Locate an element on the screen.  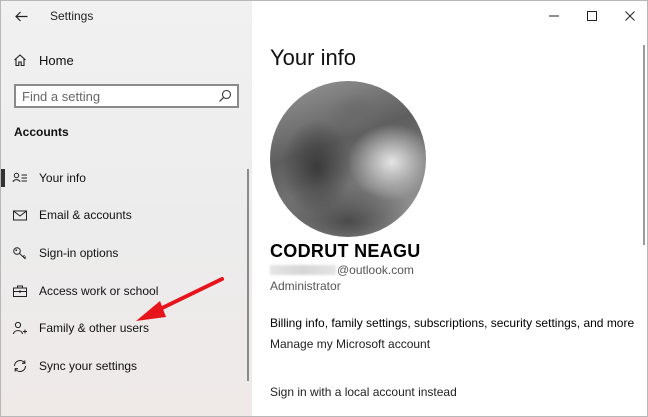
local-account-link: Sign in with a local account instead is located at coordinates (363, 392).